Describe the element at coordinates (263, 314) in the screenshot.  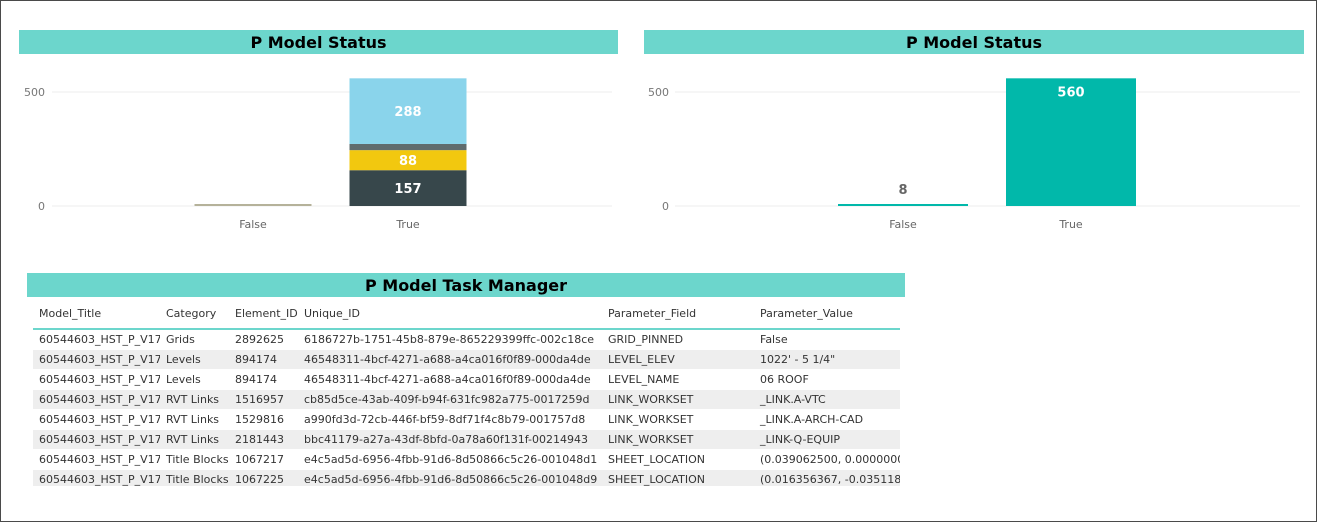
I see `column-header: Element_ID` at that location.